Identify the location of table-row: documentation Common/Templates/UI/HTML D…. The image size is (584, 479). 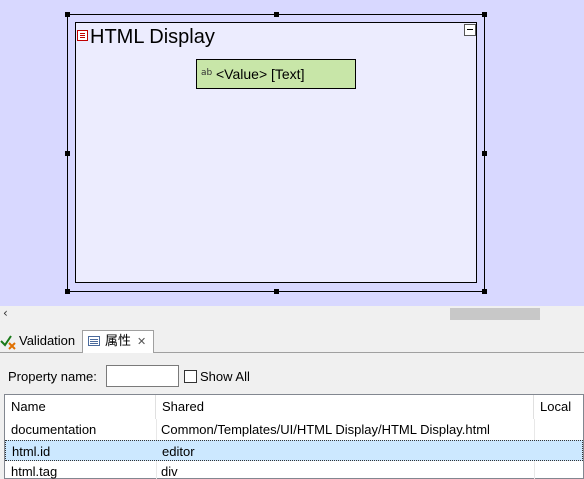
(294, 429).